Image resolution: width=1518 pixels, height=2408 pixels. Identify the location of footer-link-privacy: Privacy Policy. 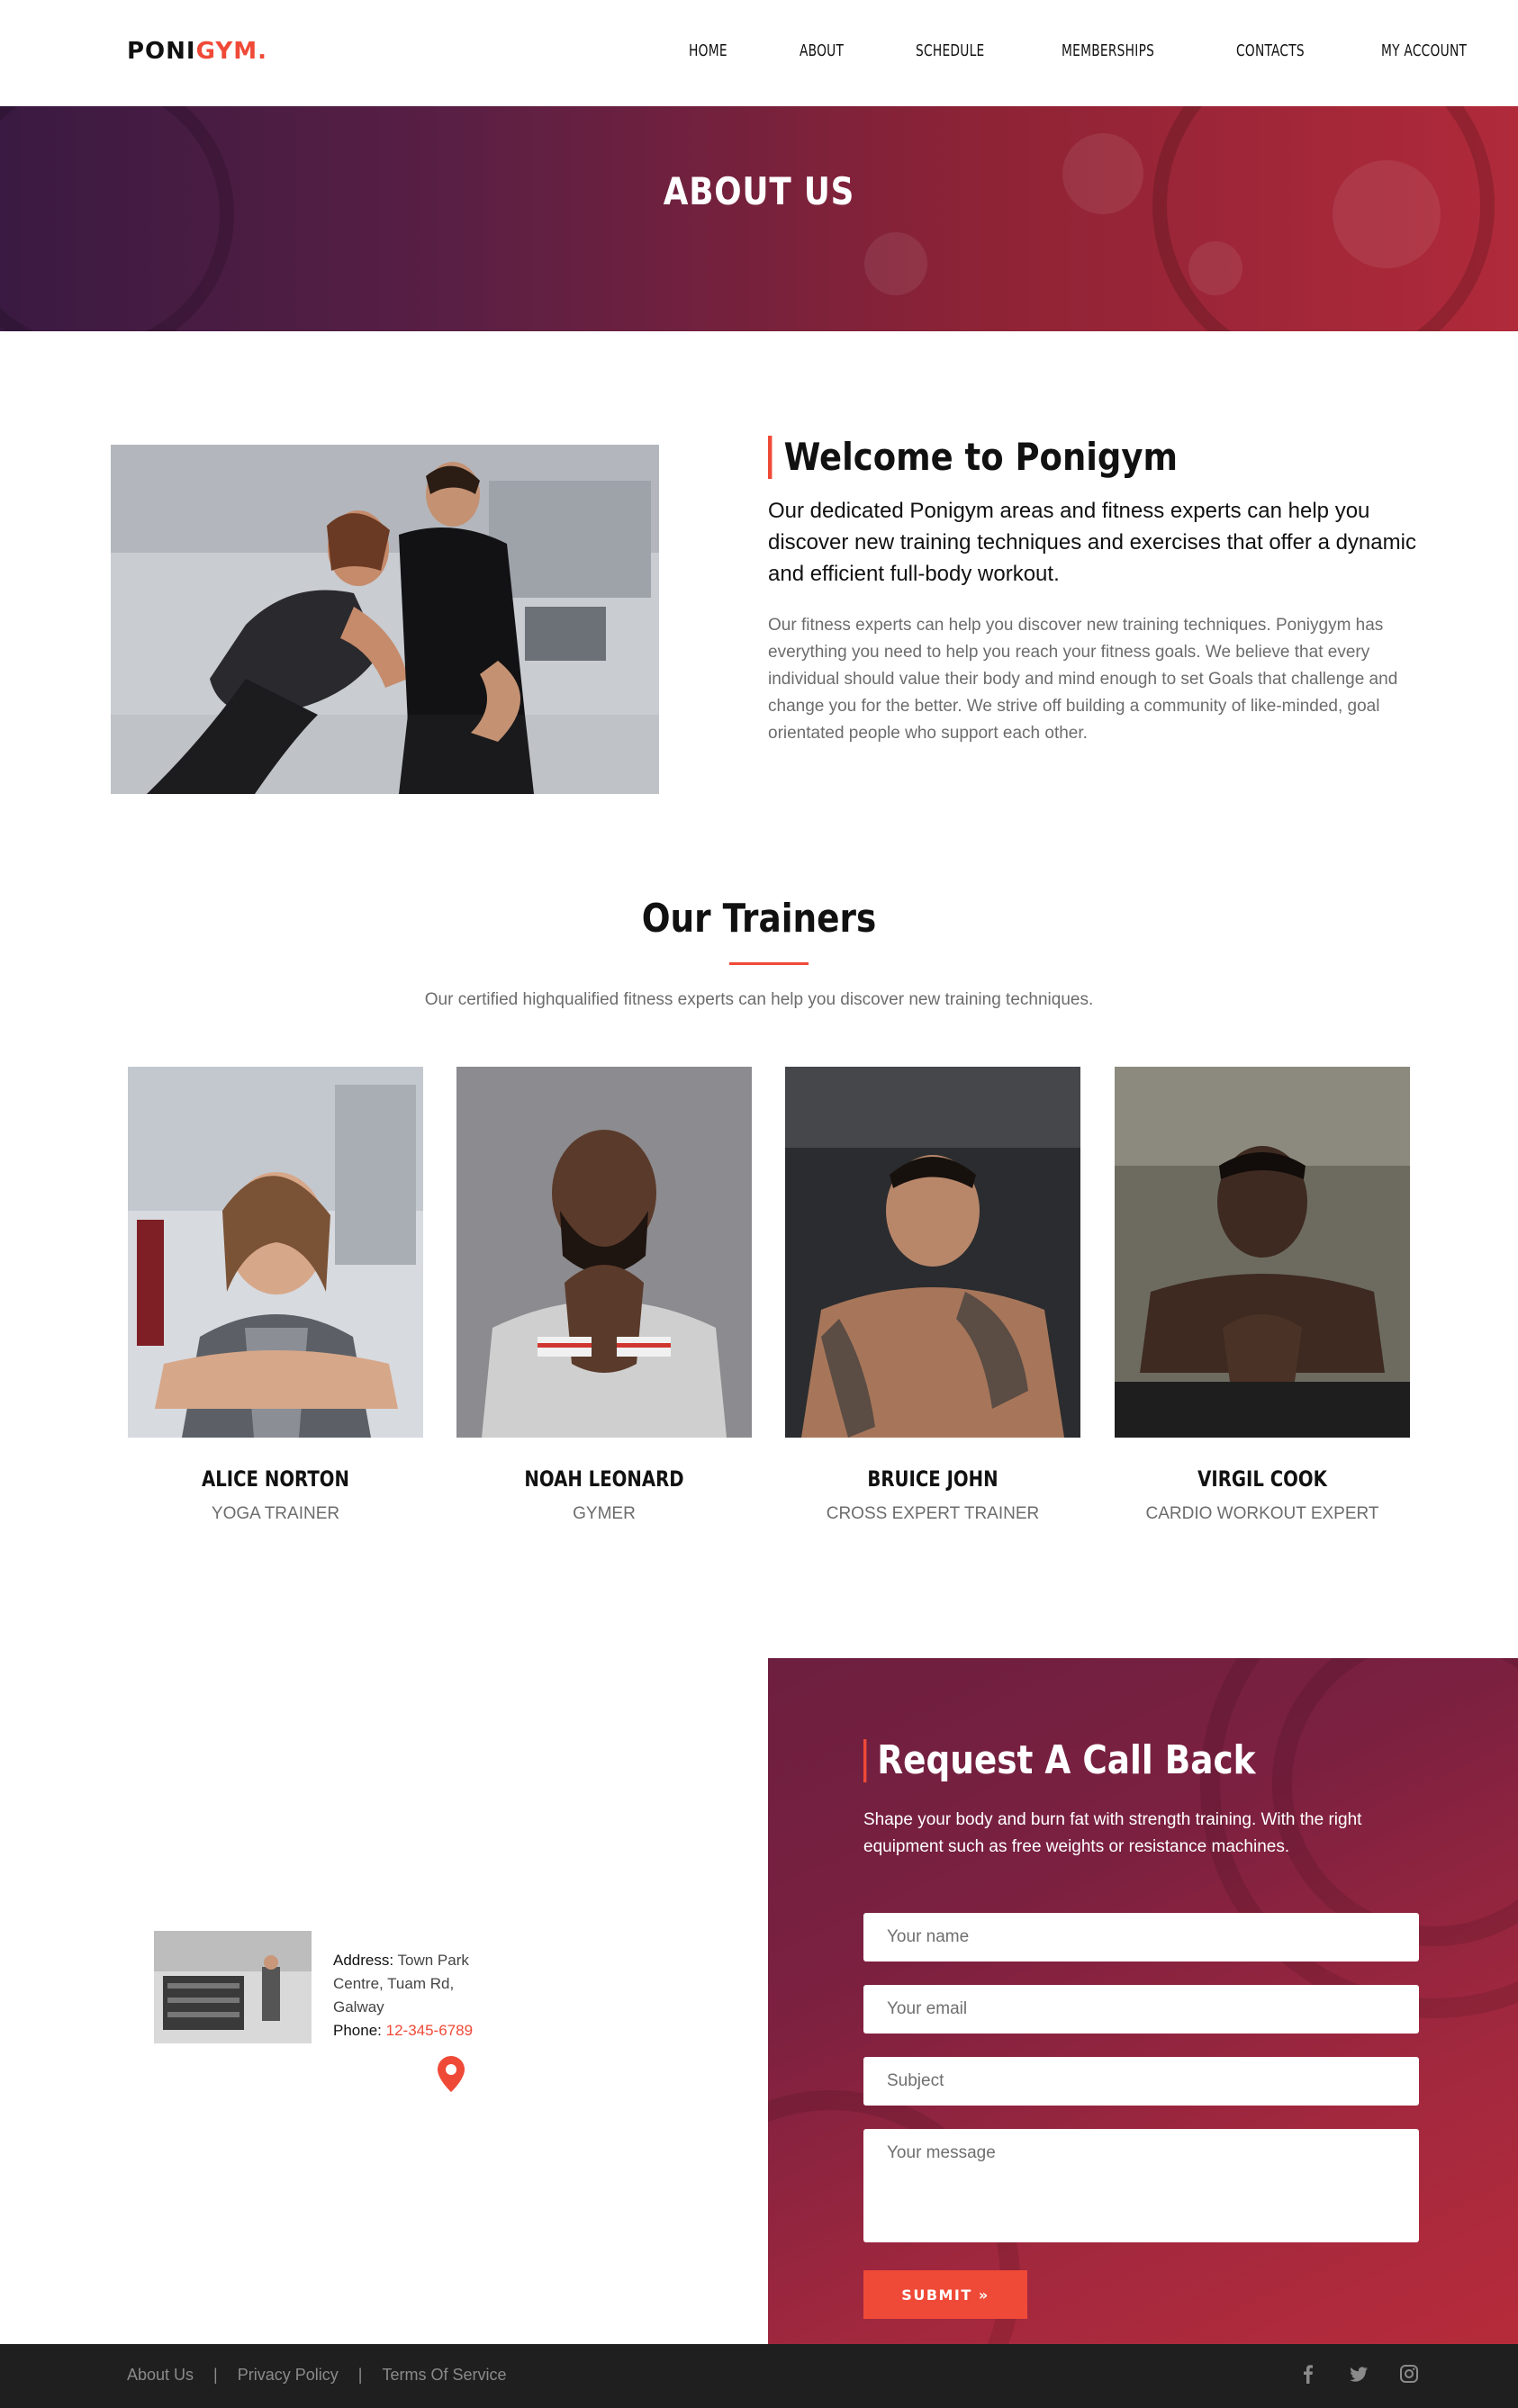
(288, 2375).